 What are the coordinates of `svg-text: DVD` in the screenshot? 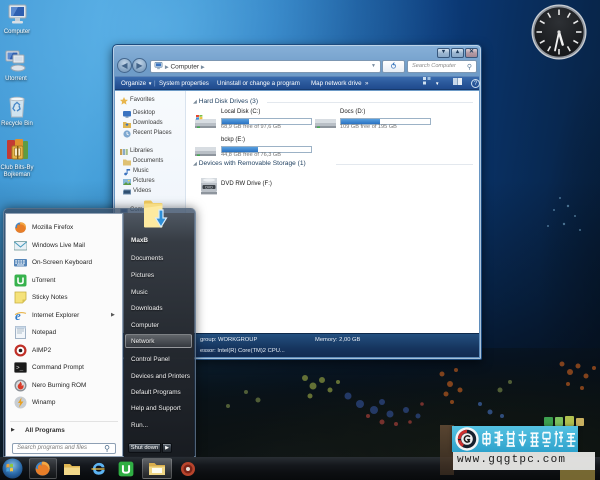 It's located at (209, 187).